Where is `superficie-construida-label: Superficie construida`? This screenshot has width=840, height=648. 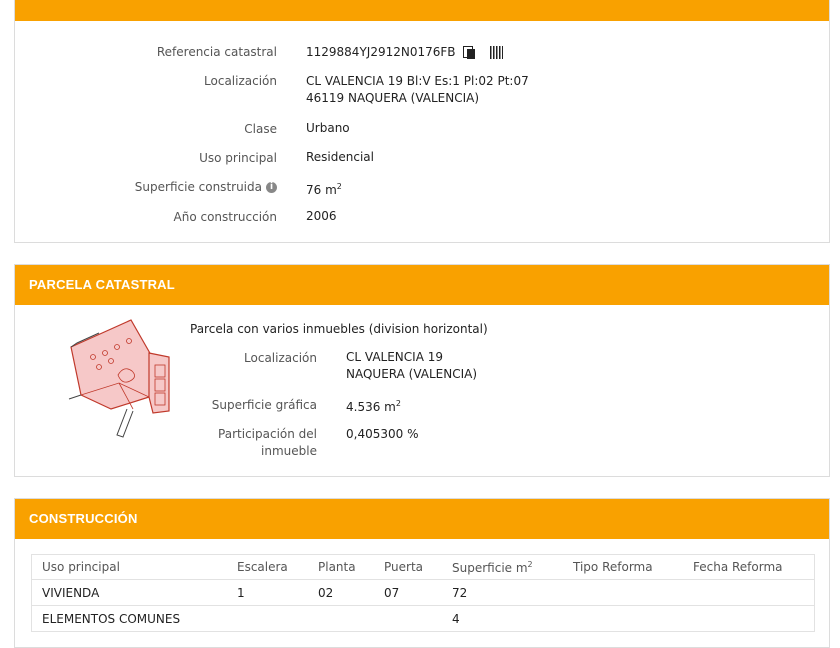
superficie-construida-label: Superficie construida is located at coordinates (198, 187).